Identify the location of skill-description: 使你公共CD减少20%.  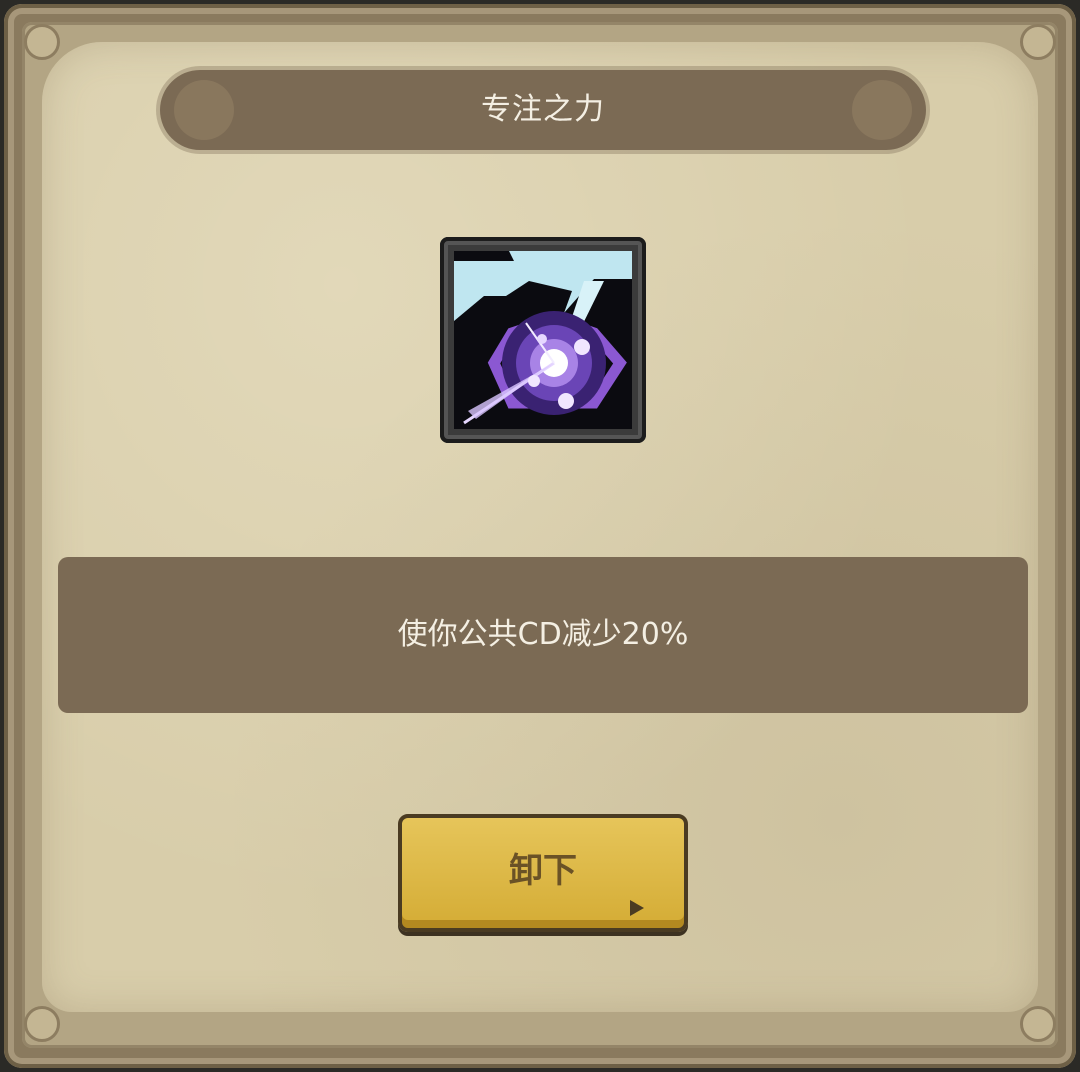
(543, 634).